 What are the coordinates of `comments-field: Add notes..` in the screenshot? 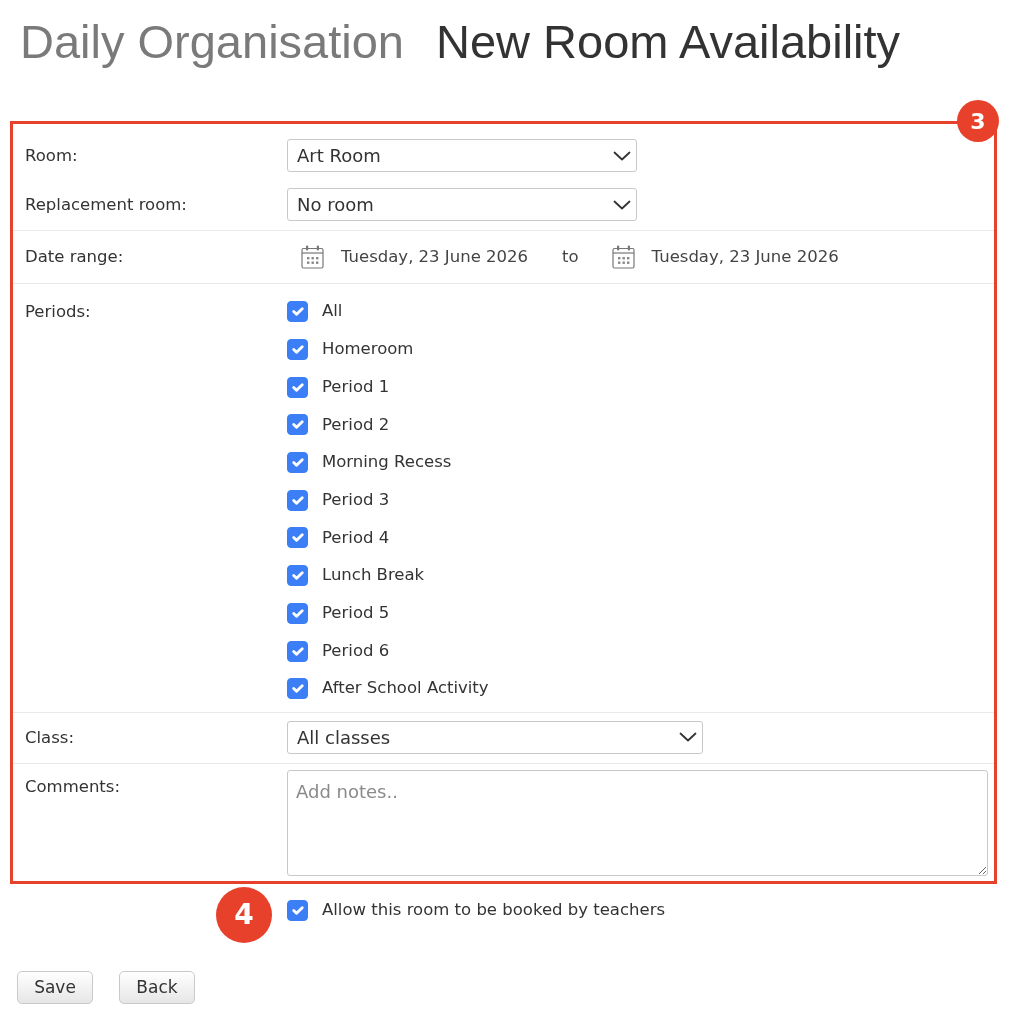 It's located at (637, 822).